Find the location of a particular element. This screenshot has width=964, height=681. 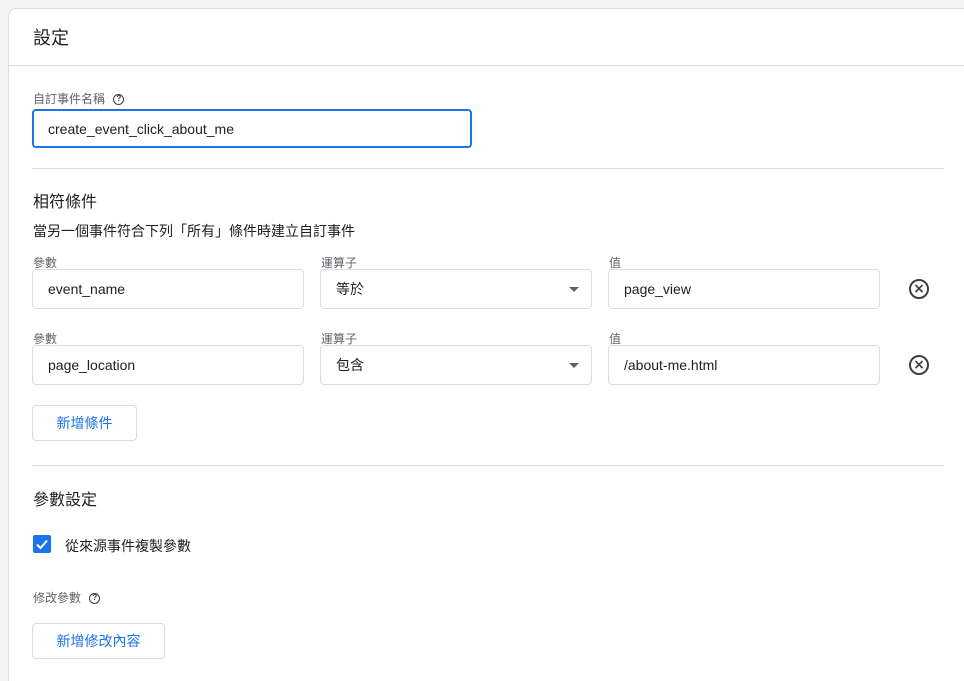

event-name-label: 自訂事件名稱 is located at coordinates (69, 99).